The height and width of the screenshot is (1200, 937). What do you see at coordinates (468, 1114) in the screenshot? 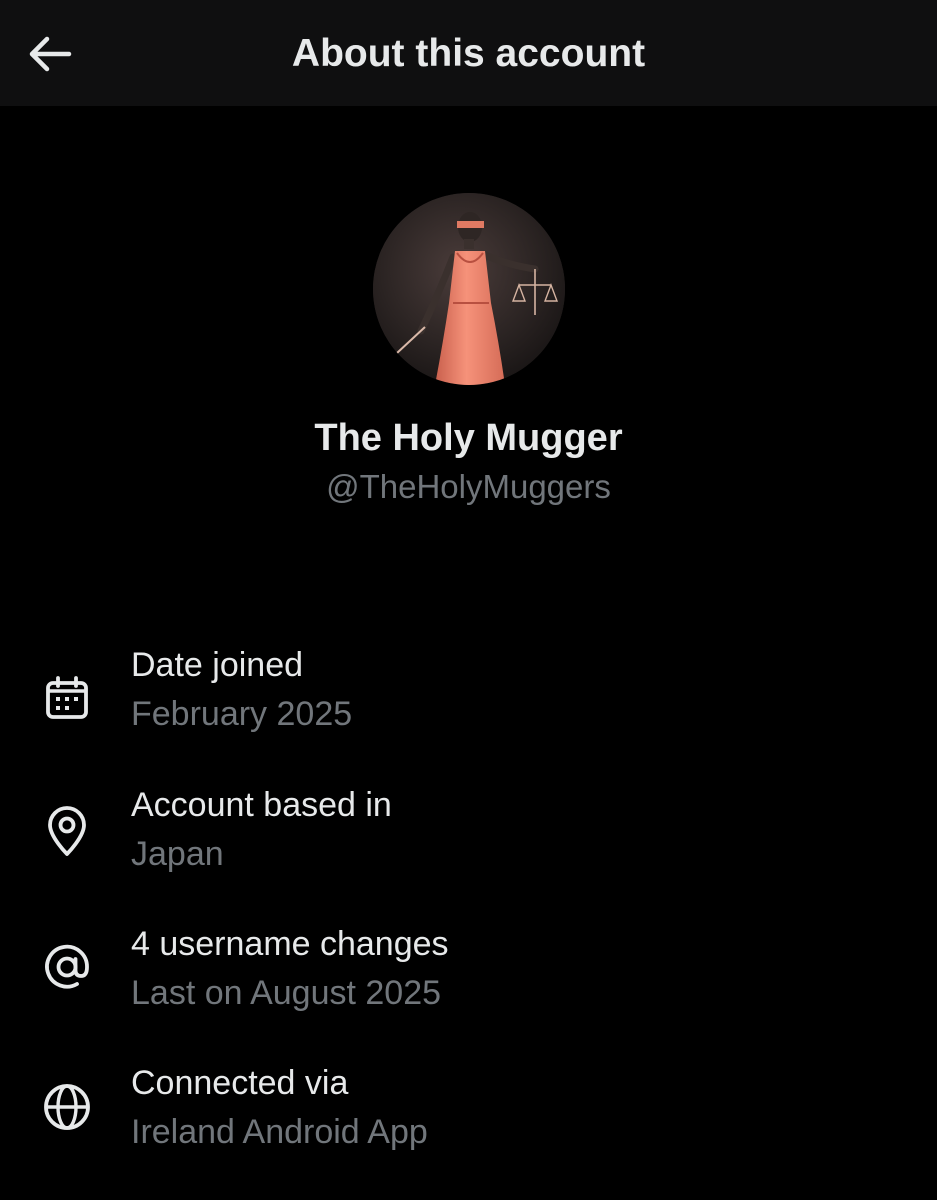
I see `detail-row-connected-via: Connected via Ireland Android App` at bounding box center [468, 1114].